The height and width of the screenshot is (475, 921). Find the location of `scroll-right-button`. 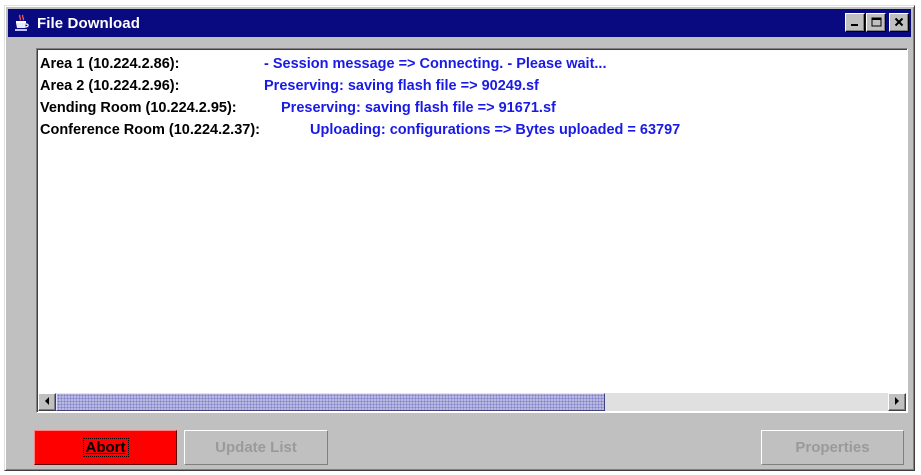

scroll-right-button is located at coordinates (897, 402).